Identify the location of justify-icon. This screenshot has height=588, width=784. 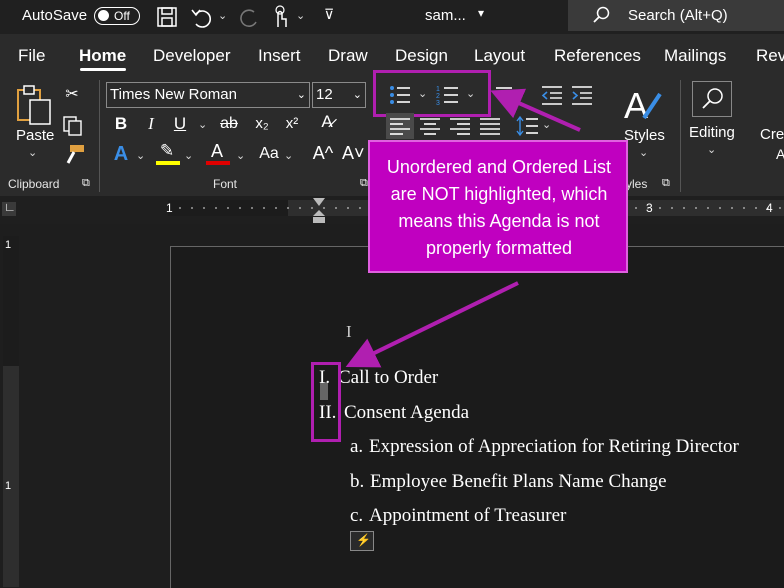
(491, 126).